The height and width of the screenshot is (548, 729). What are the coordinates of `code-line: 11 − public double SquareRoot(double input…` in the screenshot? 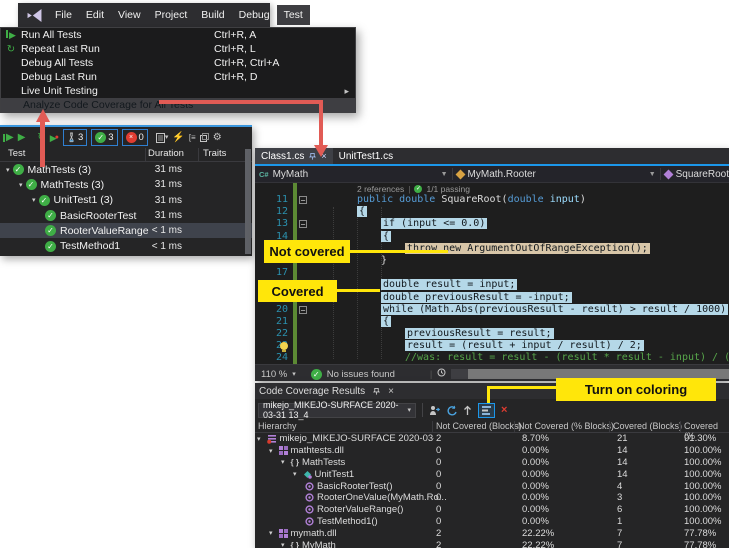 It's located at (492, 200).